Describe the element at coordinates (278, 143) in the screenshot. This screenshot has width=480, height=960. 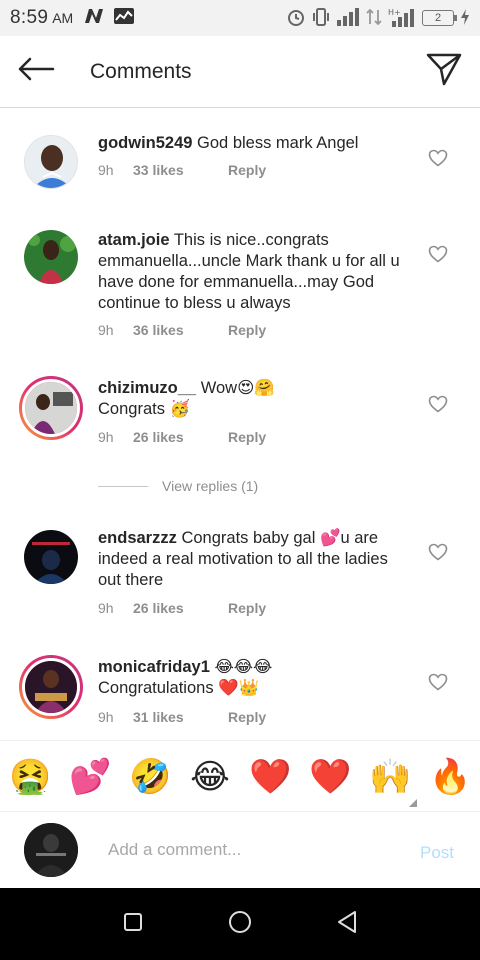
I see `comment-text: God bless mark Angel` at that location.